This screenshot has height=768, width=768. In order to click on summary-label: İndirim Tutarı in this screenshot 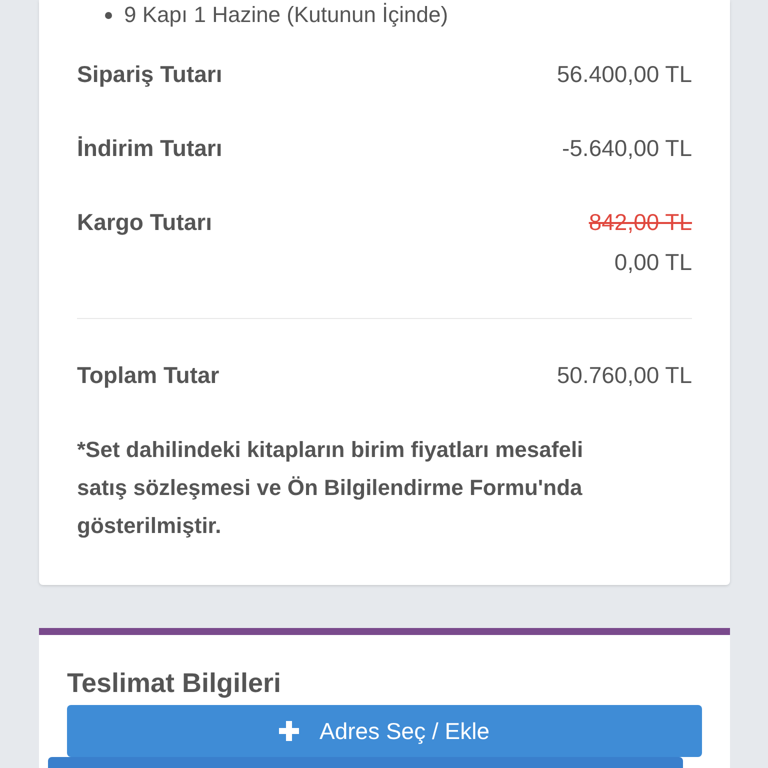, I will do `click(149, 148)`.